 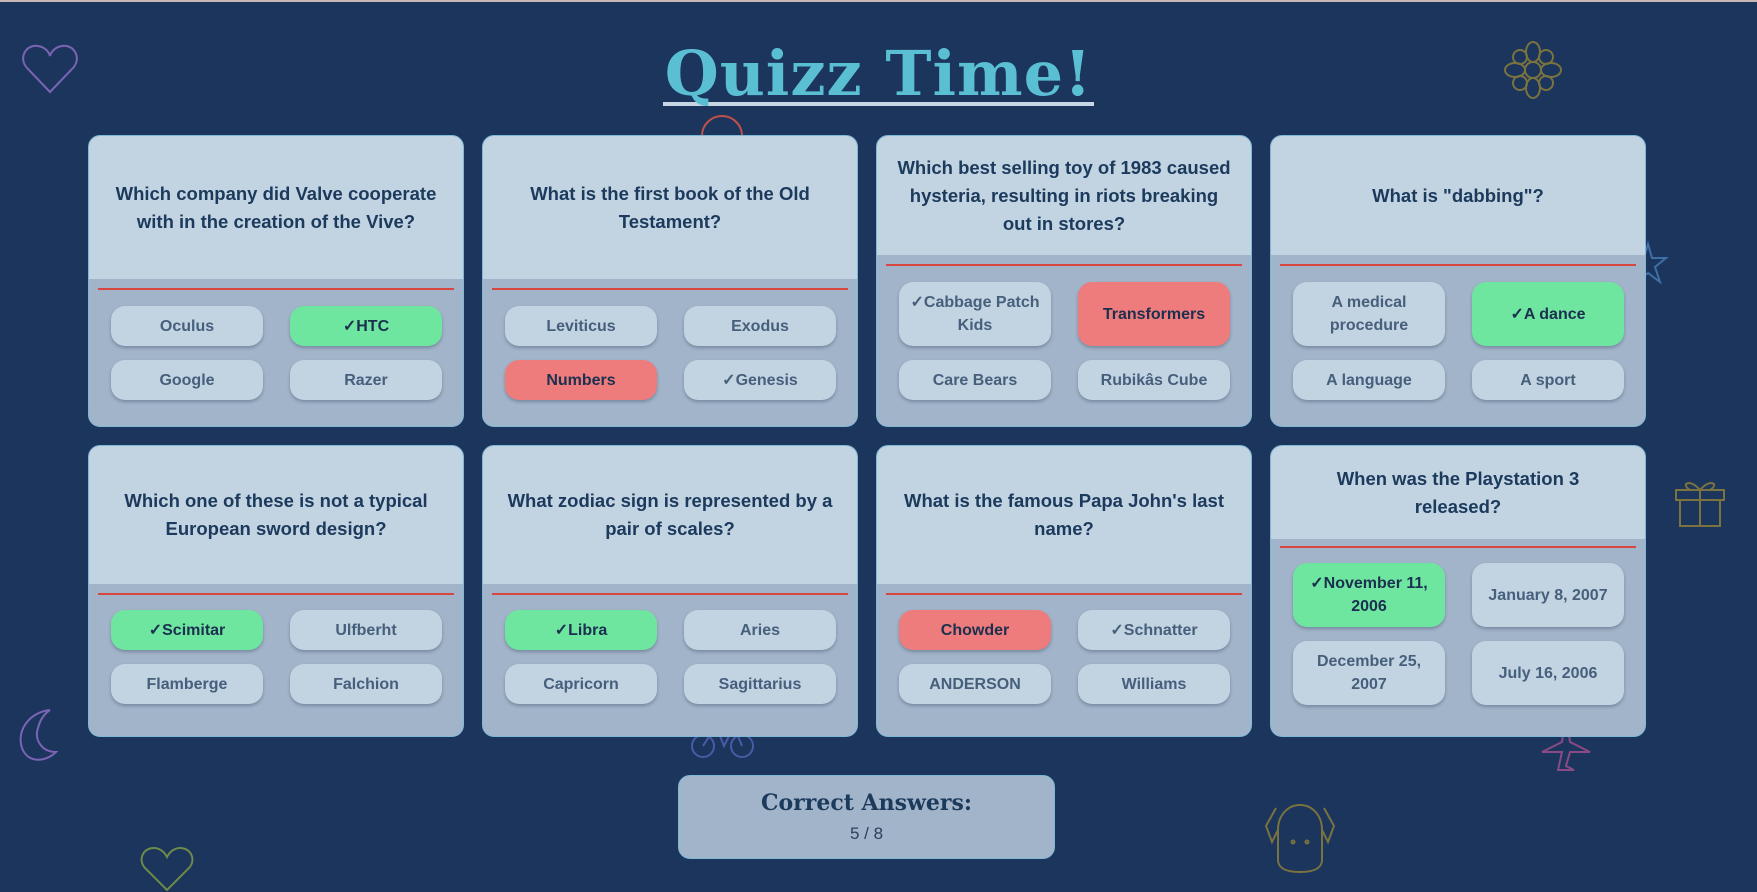 What do you see at coordinates (975, 684) in the screenshot?
I see `answer-button: ANDERSON` at bounding box center [975, 684].